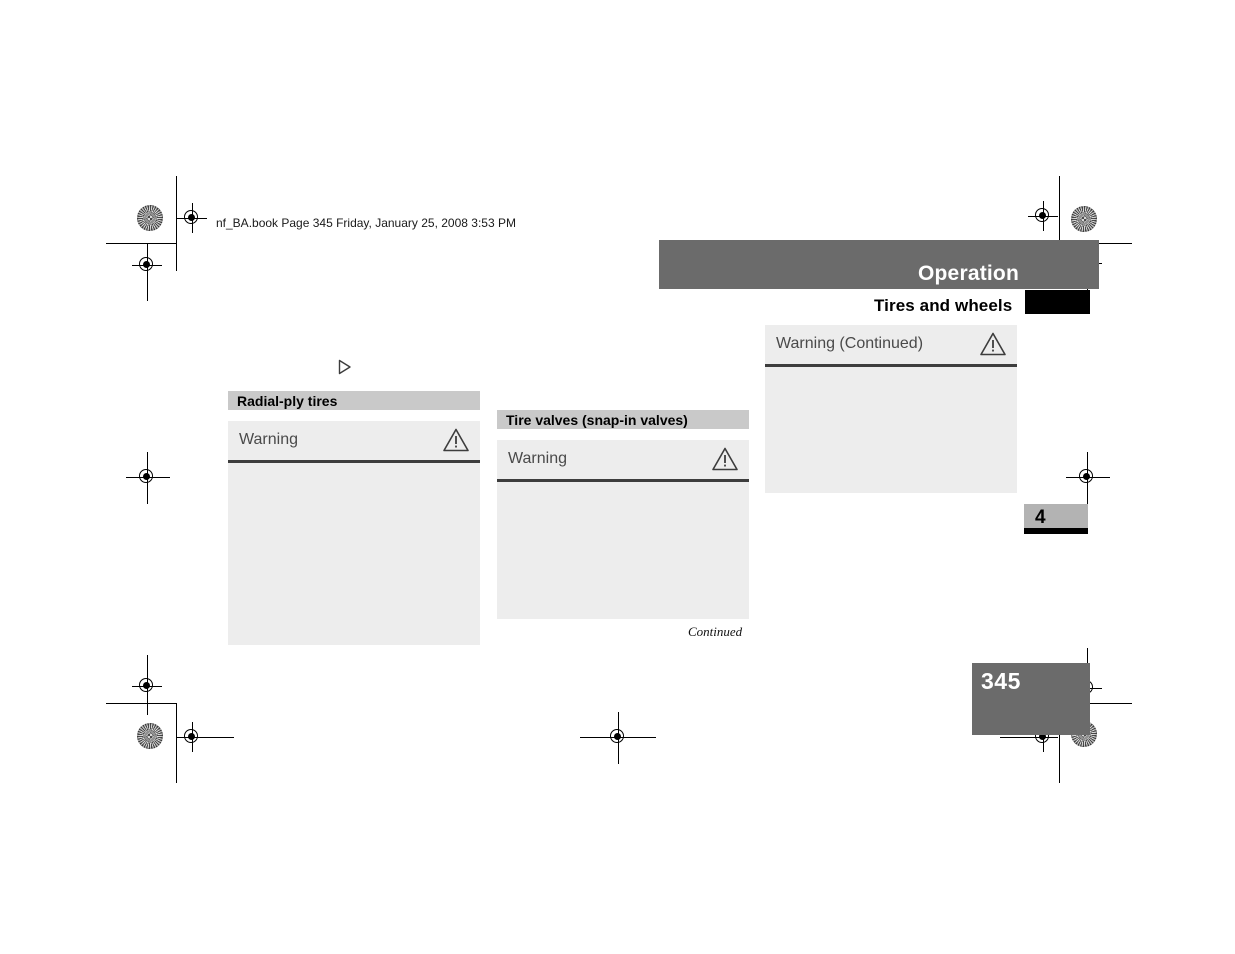 Image resolution: width=1235 pixels, height=954 pixels. What do you see at coordinates (147, 265) in the screenshot?
I see `registration-mark-left-upper` at bounding box center [147, 265].